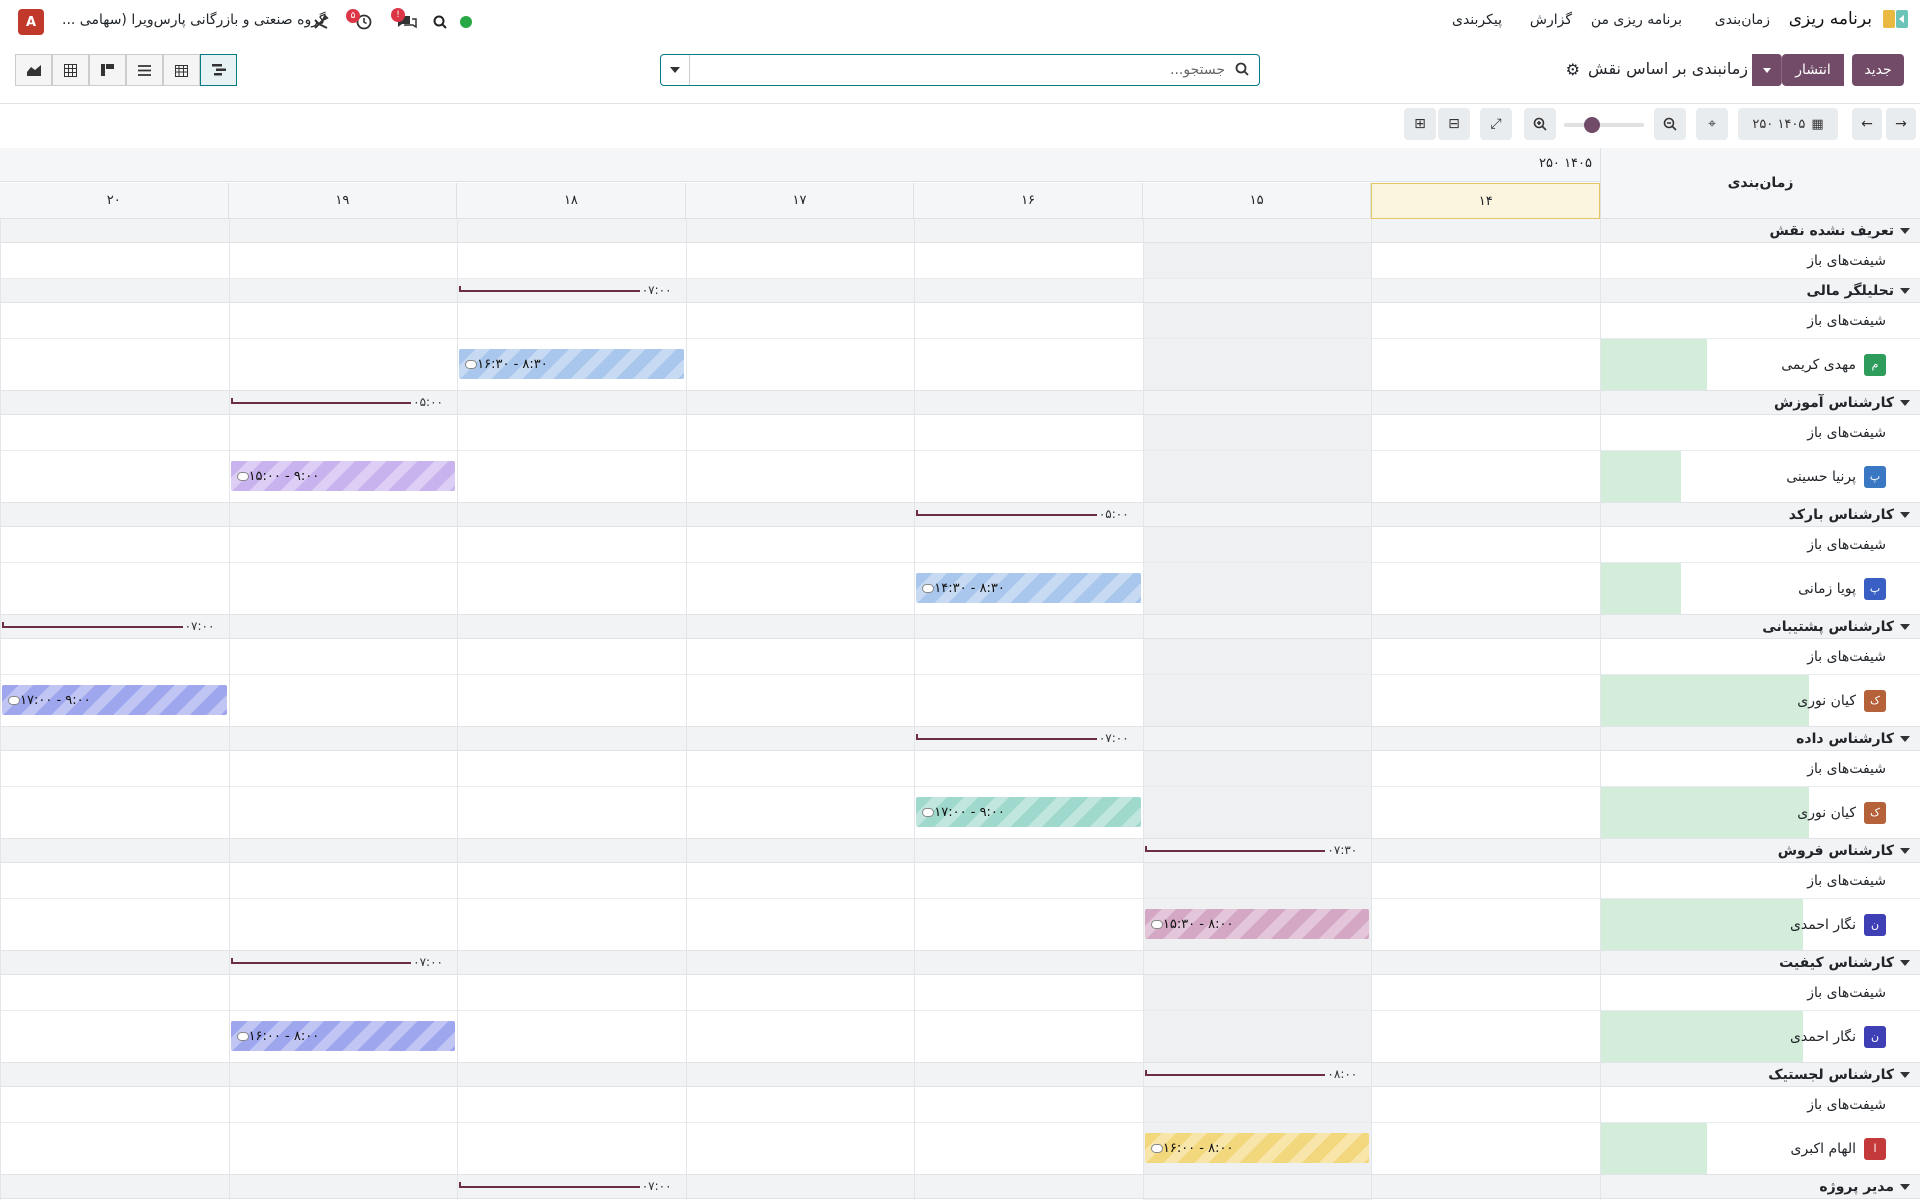 This screenshot has height=1200, width=1920. Describe the element at coordinates (321, 22) in the screenshot. I see `tools-icon` at that location.